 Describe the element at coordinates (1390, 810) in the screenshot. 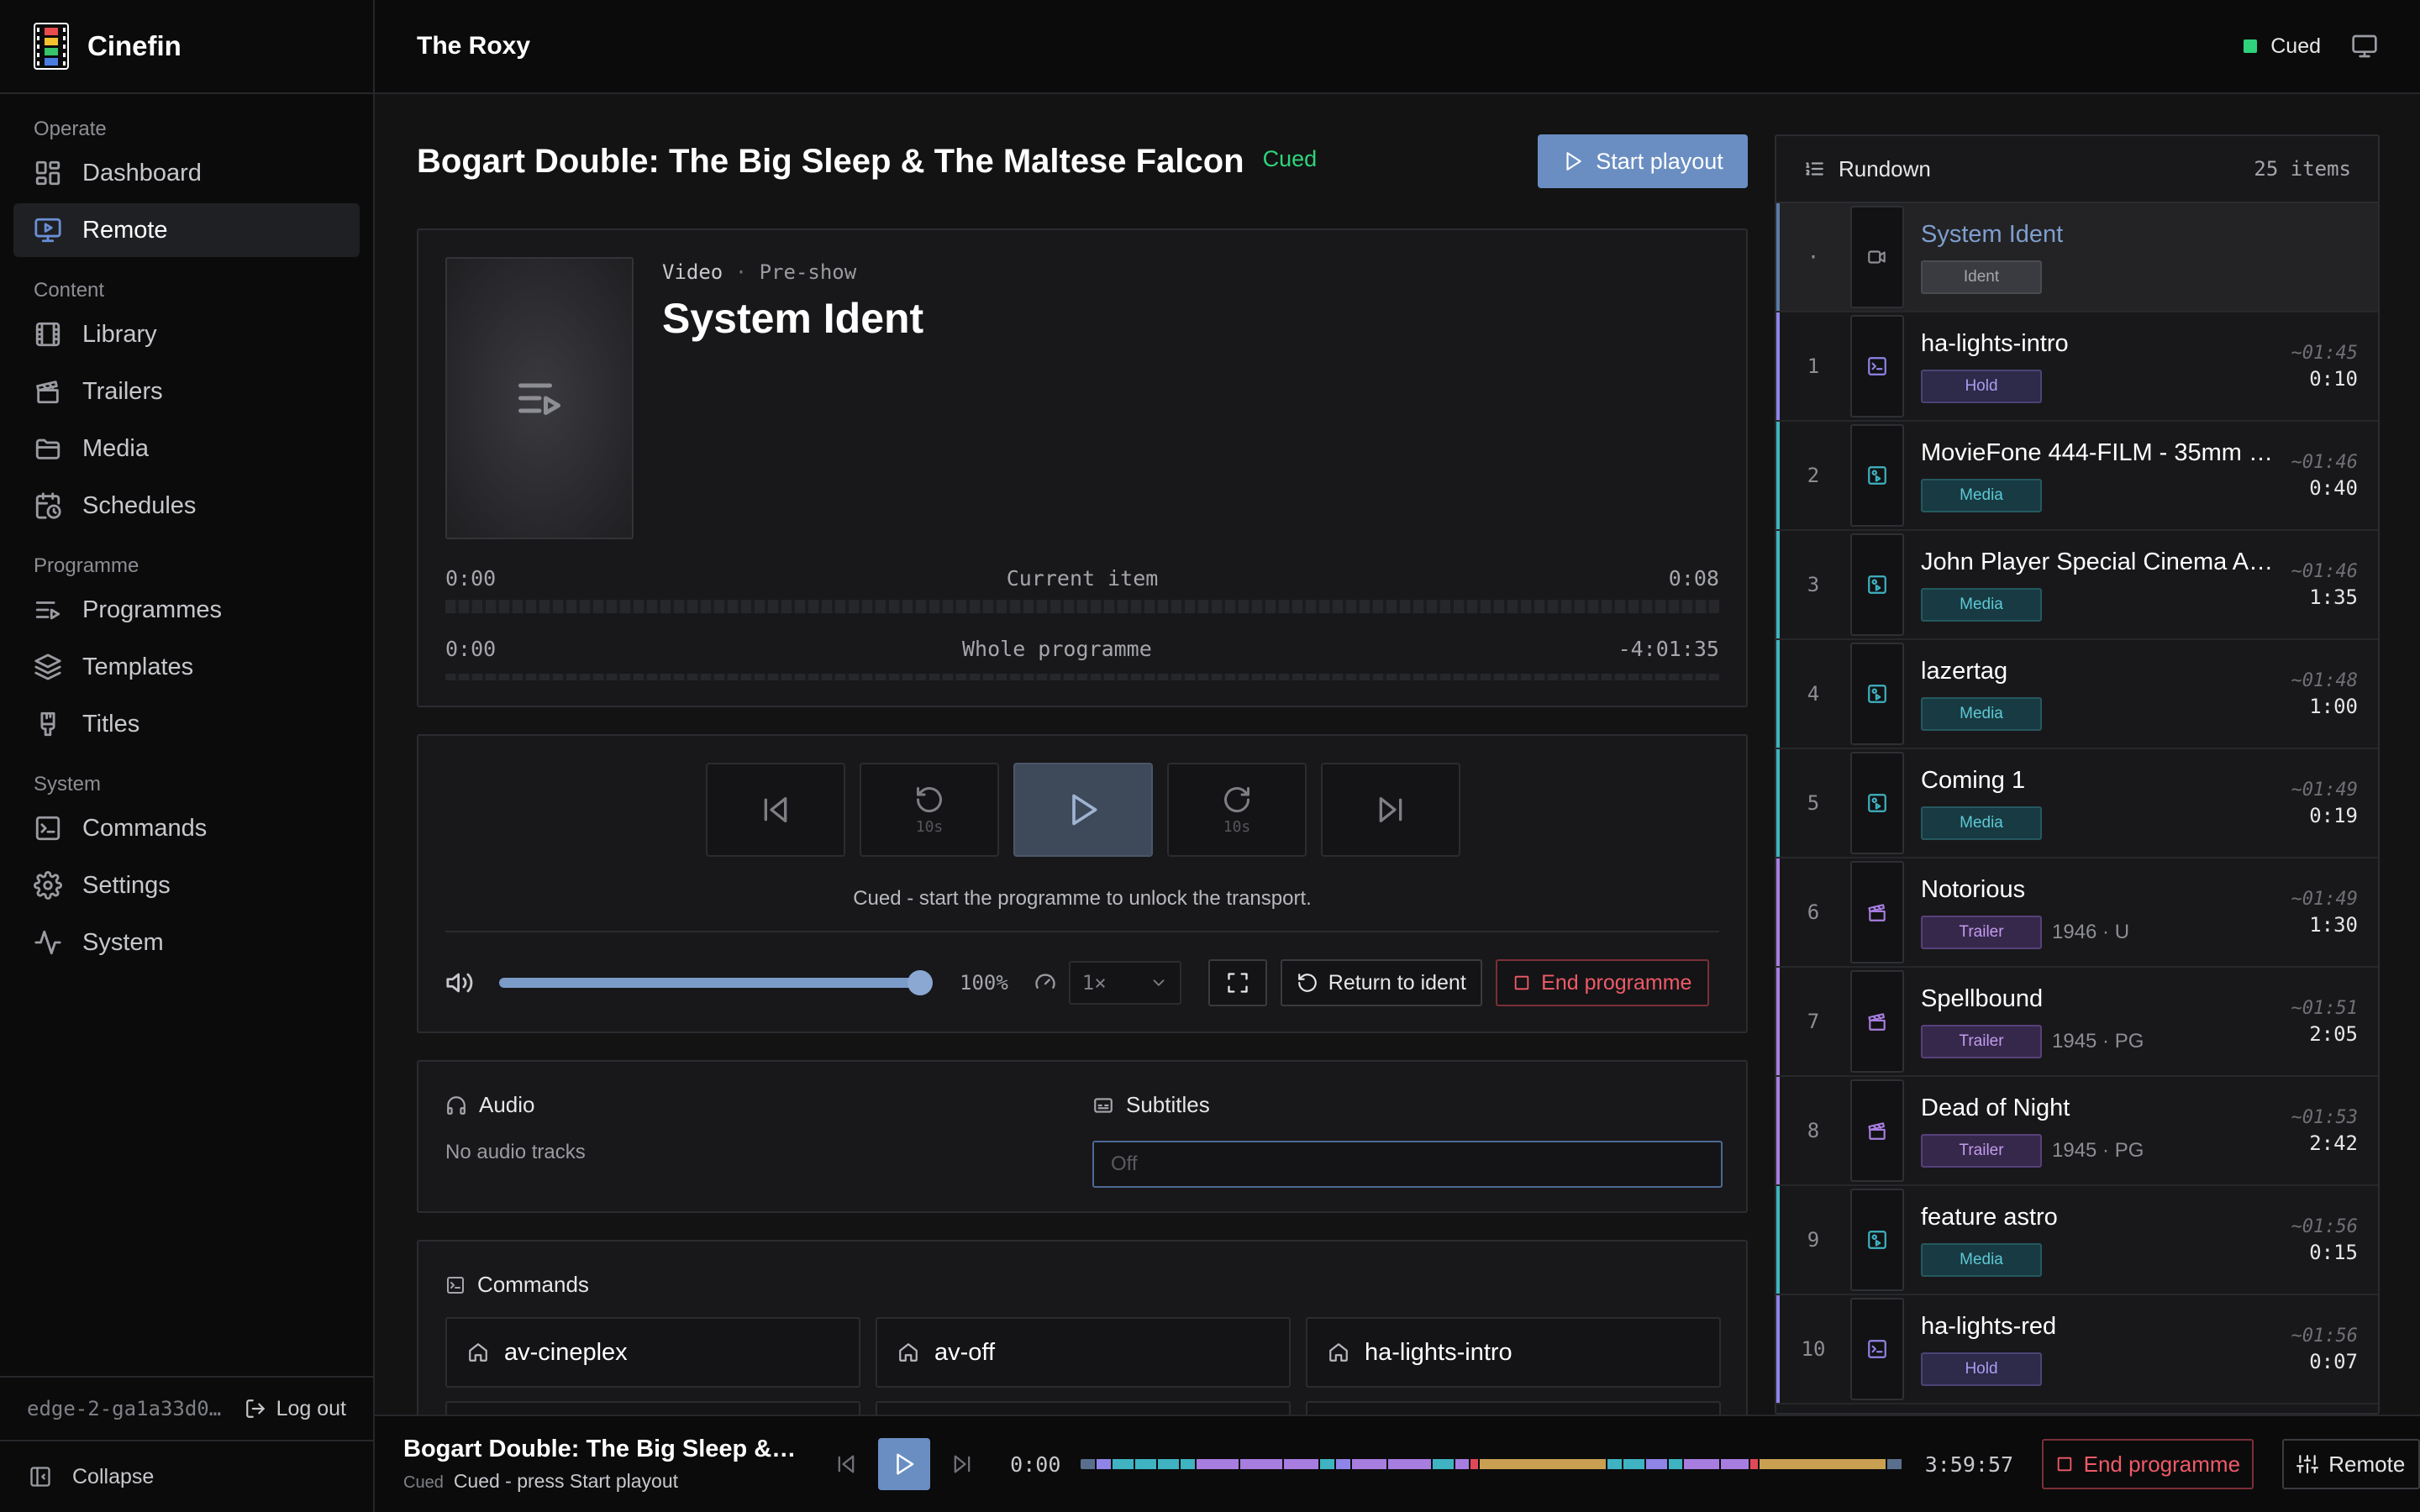

I see `next-button` at that location.